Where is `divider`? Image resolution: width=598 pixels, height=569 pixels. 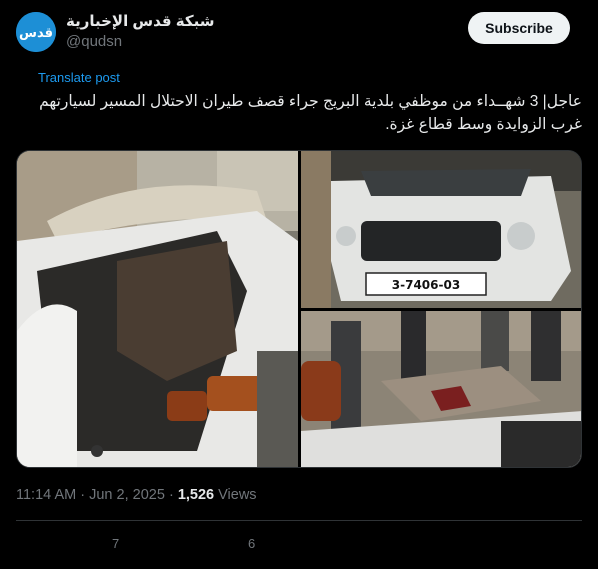
divider is located at coordinates (299, 520).